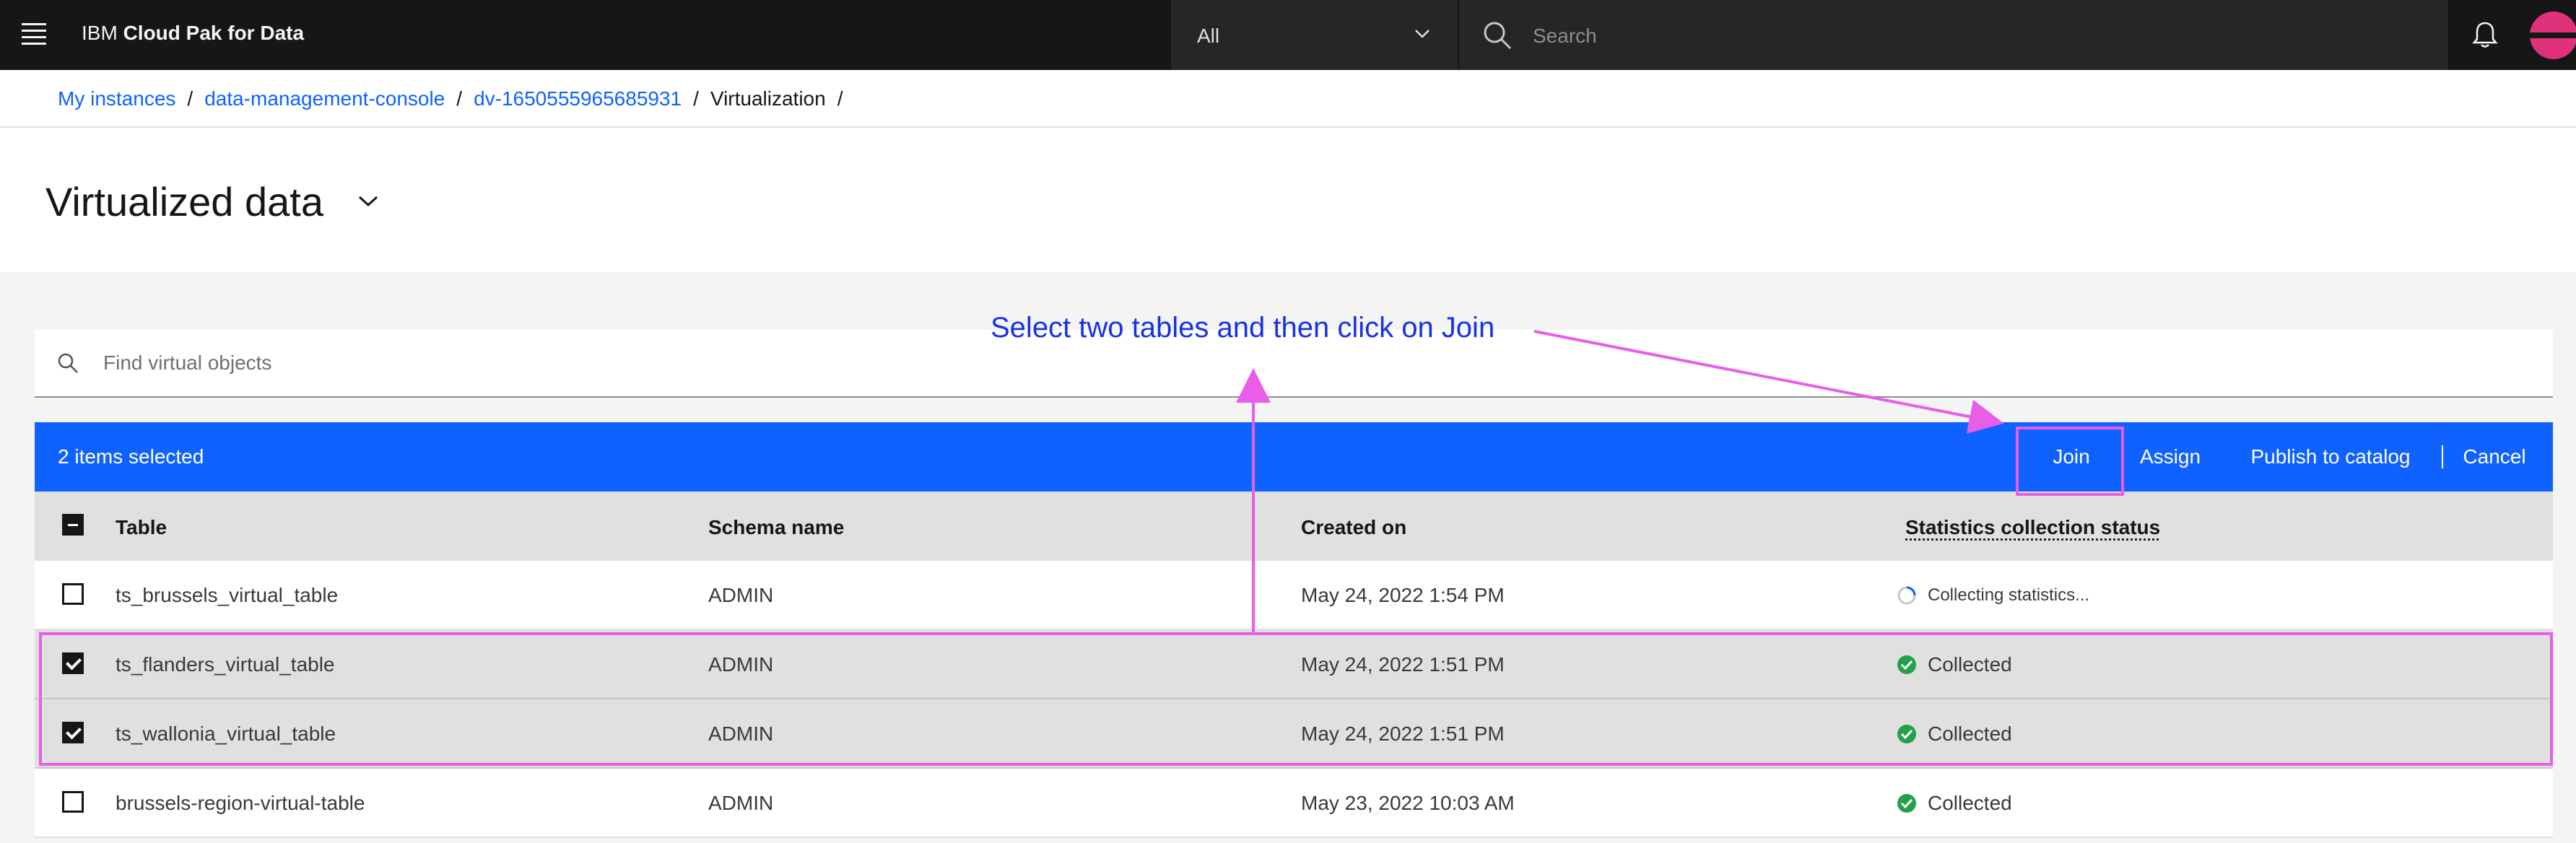 The width and height of the screenshot is (2576, 843). What do you see at coordinates (368, 201) in the screenshot?
I see `page-switcher-chevron-icon` at bounding box center [368, 201].